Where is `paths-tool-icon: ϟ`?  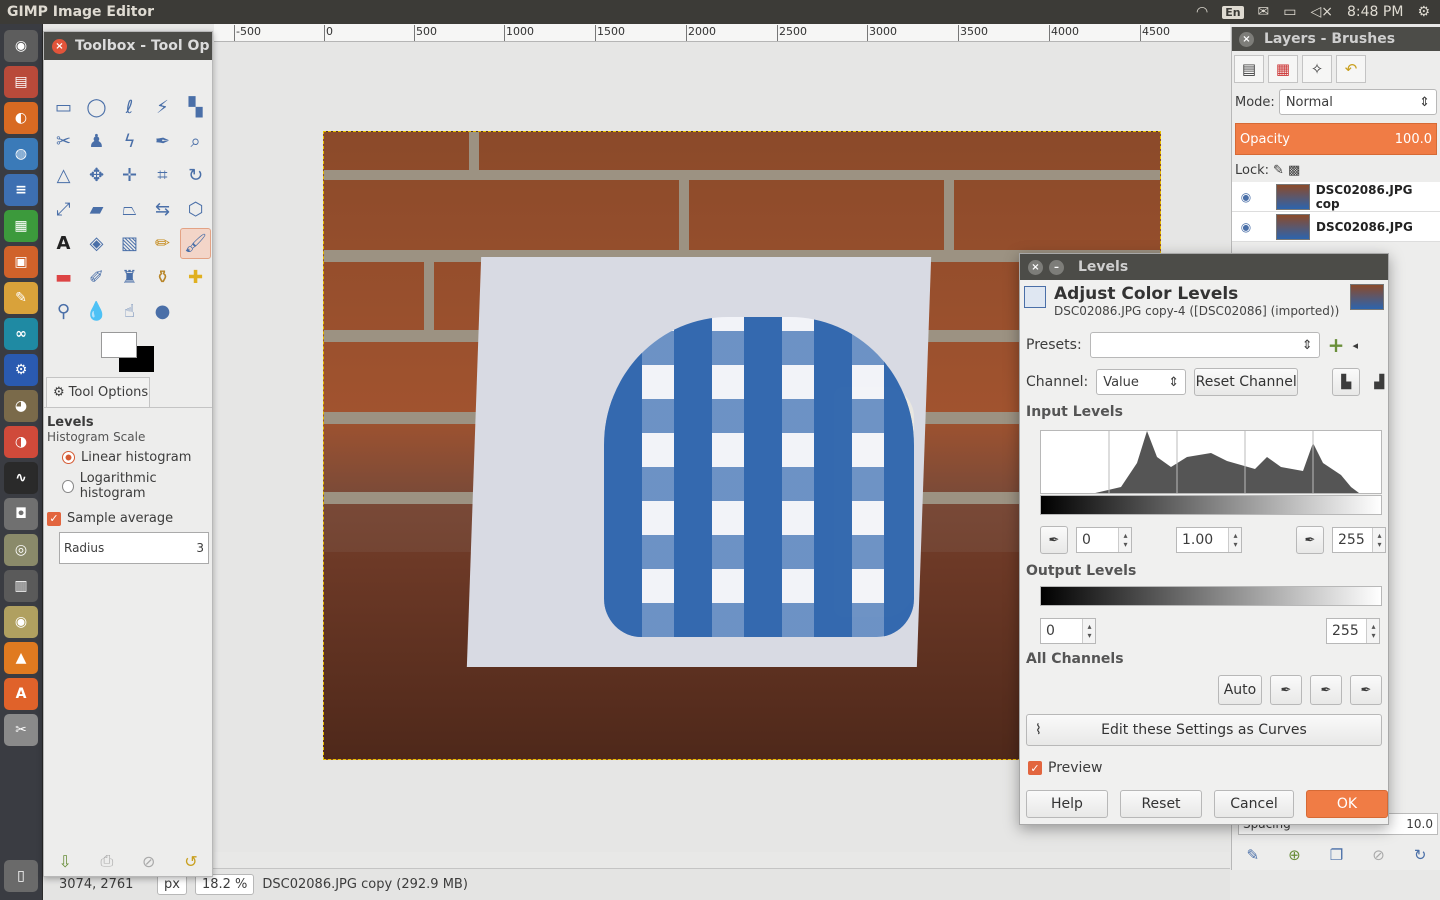
paths-tool-icon: ϟ is located at coordinates (129, 141).